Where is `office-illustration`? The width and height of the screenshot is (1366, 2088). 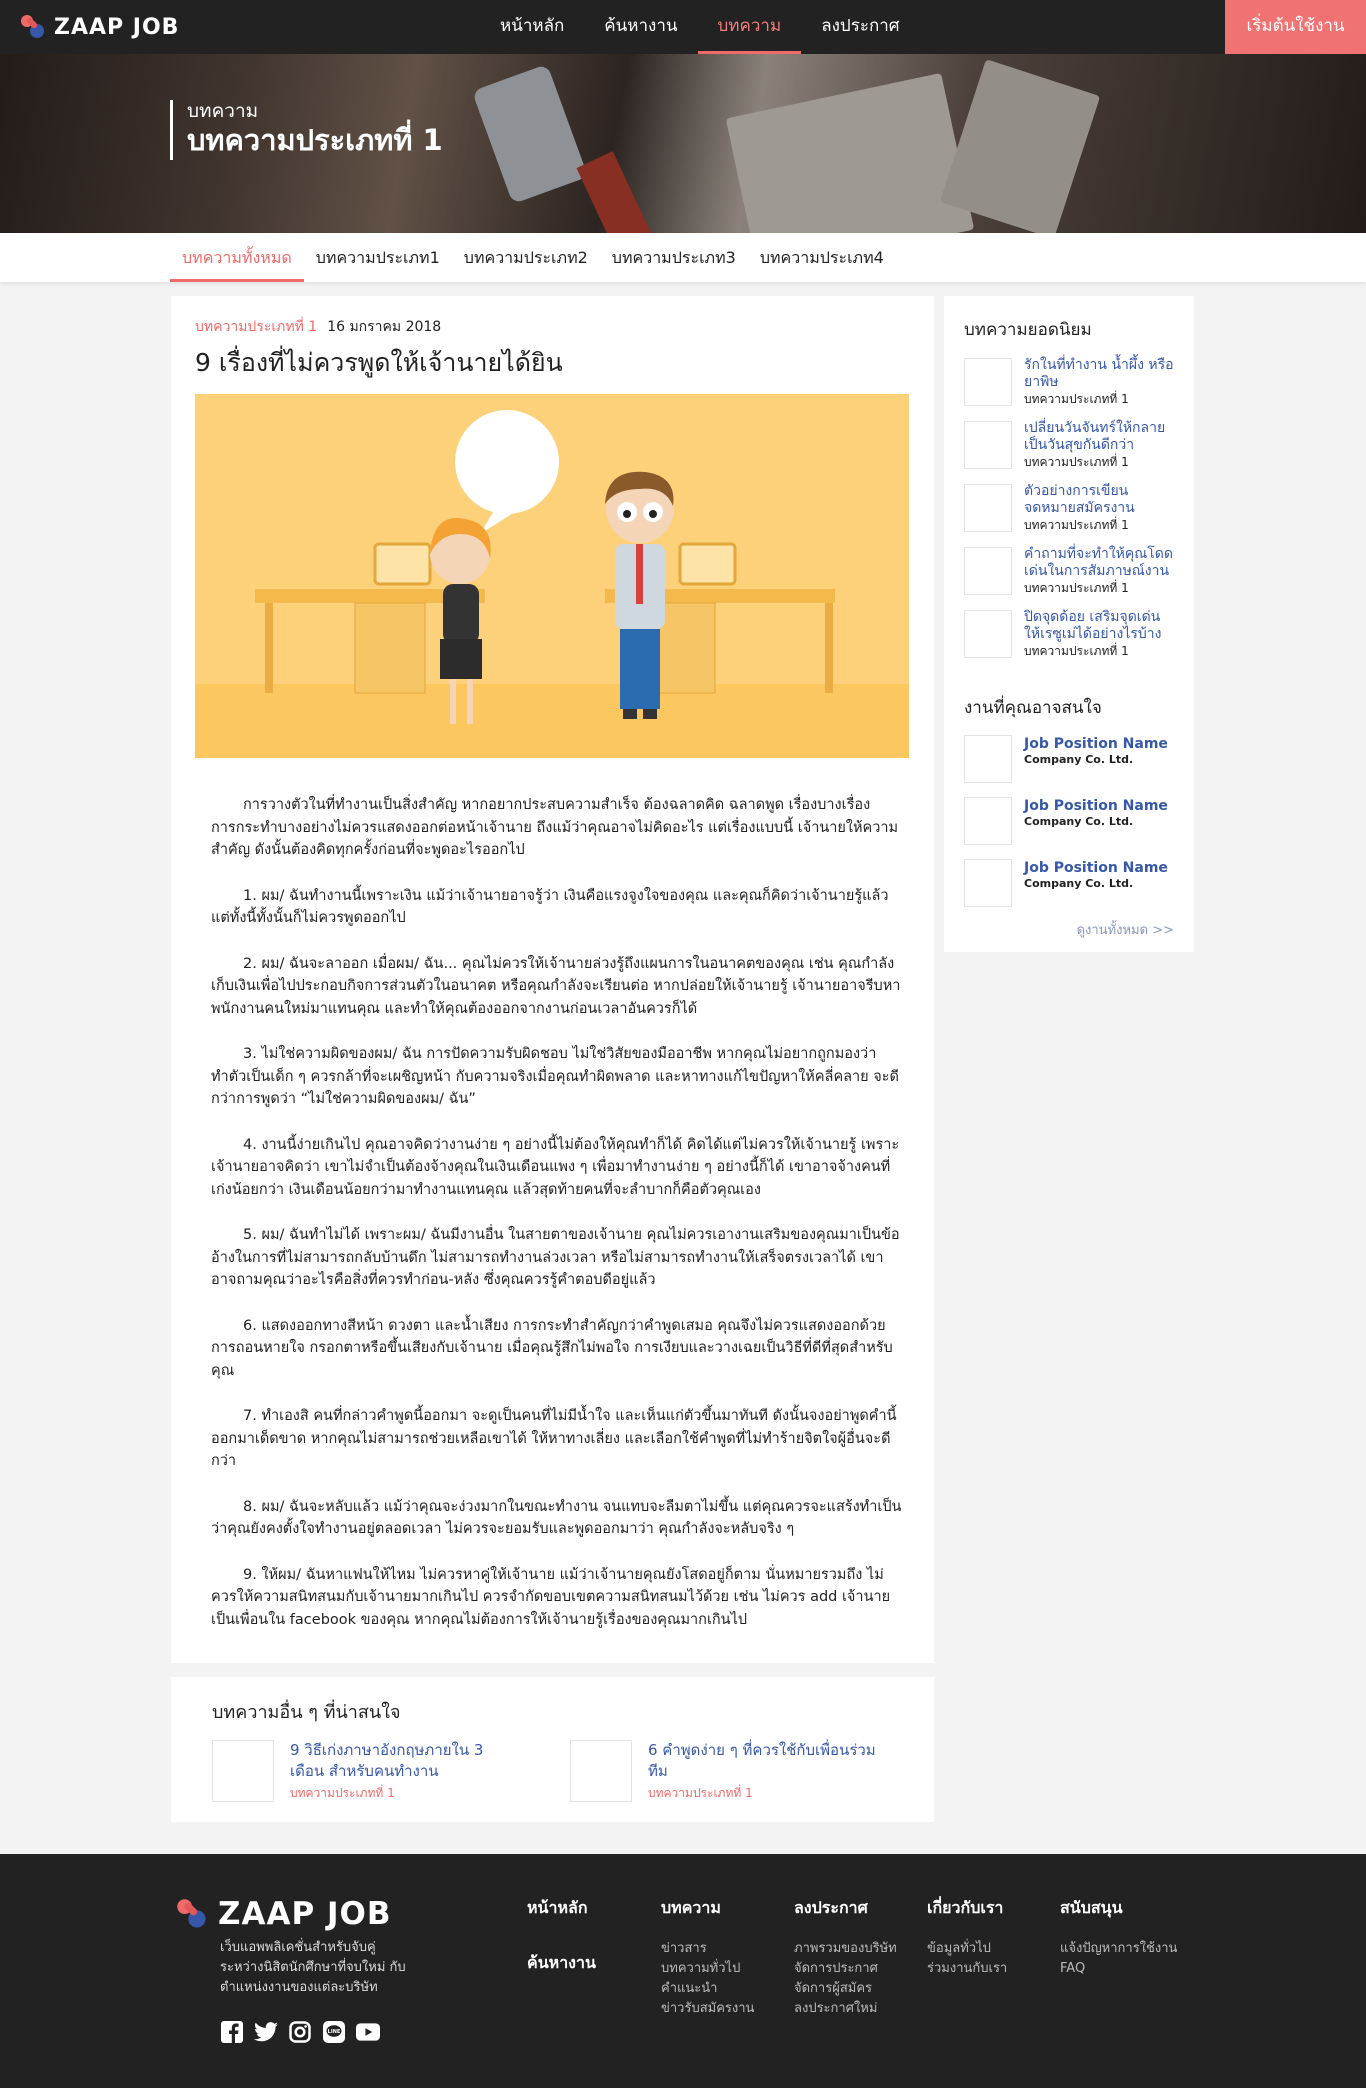 office-illustration is located at coordinates (552, 576).